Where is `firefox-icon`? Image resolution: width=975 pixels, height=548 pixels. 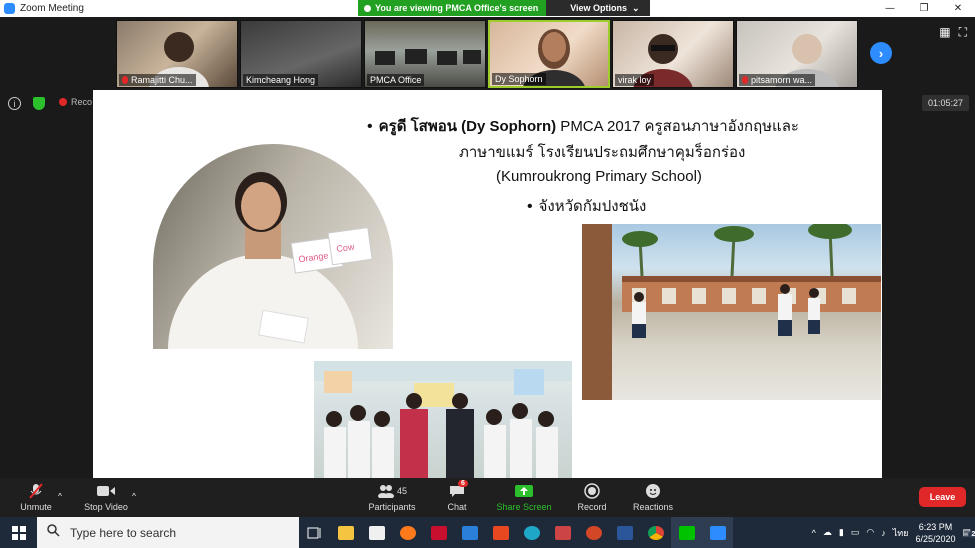
firefox-icon is located at coordinates (407, 532).